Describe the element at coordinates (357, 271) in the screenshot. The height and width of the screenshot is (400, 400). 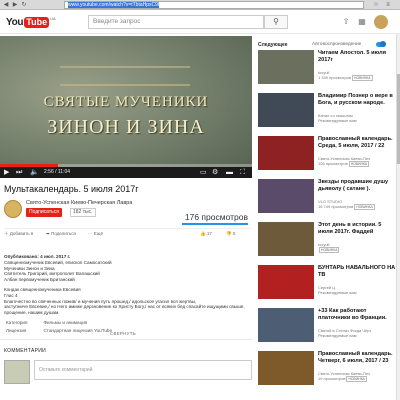
I see `recommendation-title: БУНТАРЬ НАВАЛЬНОГО НА ТВ` at that location.